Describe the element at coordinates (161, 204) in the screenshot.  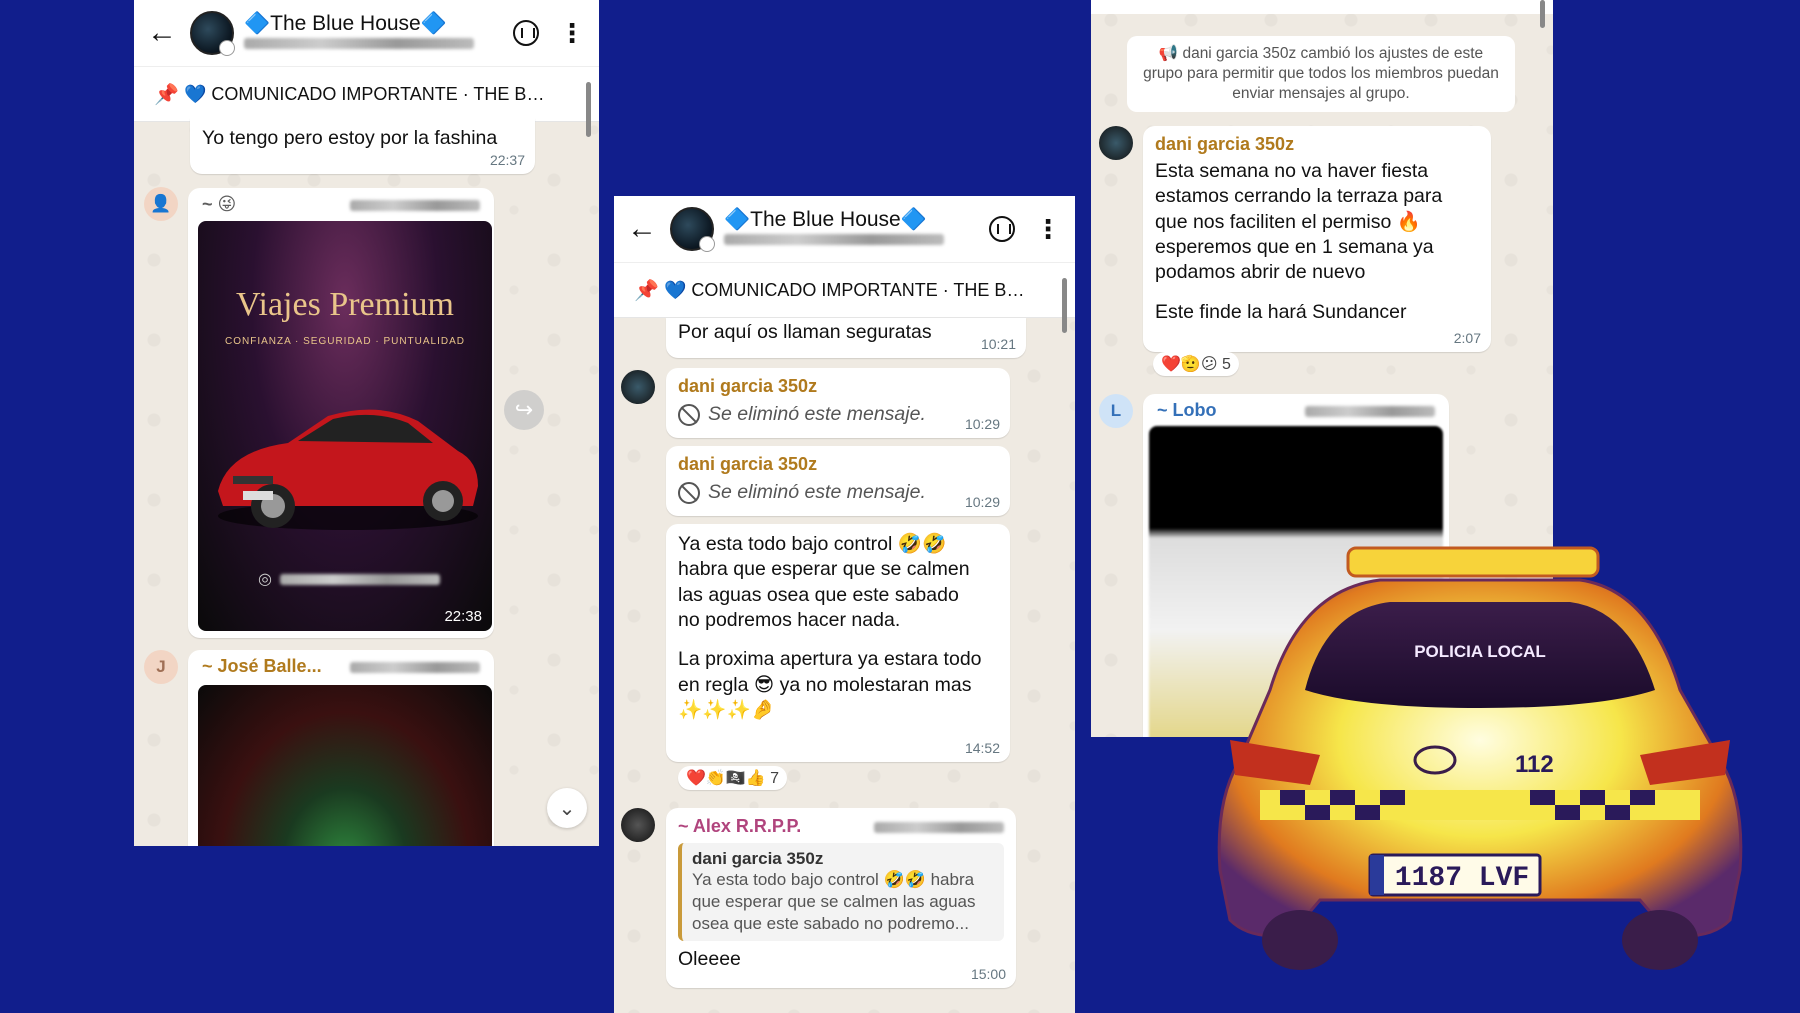
I see `avatar: 👤` at that location.